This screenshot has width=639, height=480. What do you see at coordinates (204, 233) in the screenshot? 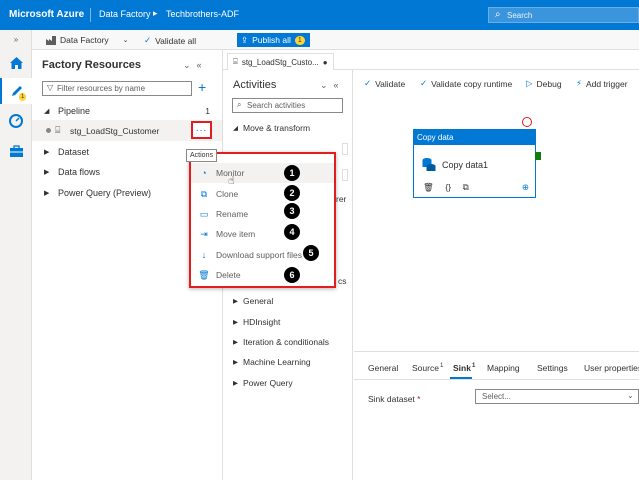
I see `move-icon: ⇥` at bounding box center [204, 233].